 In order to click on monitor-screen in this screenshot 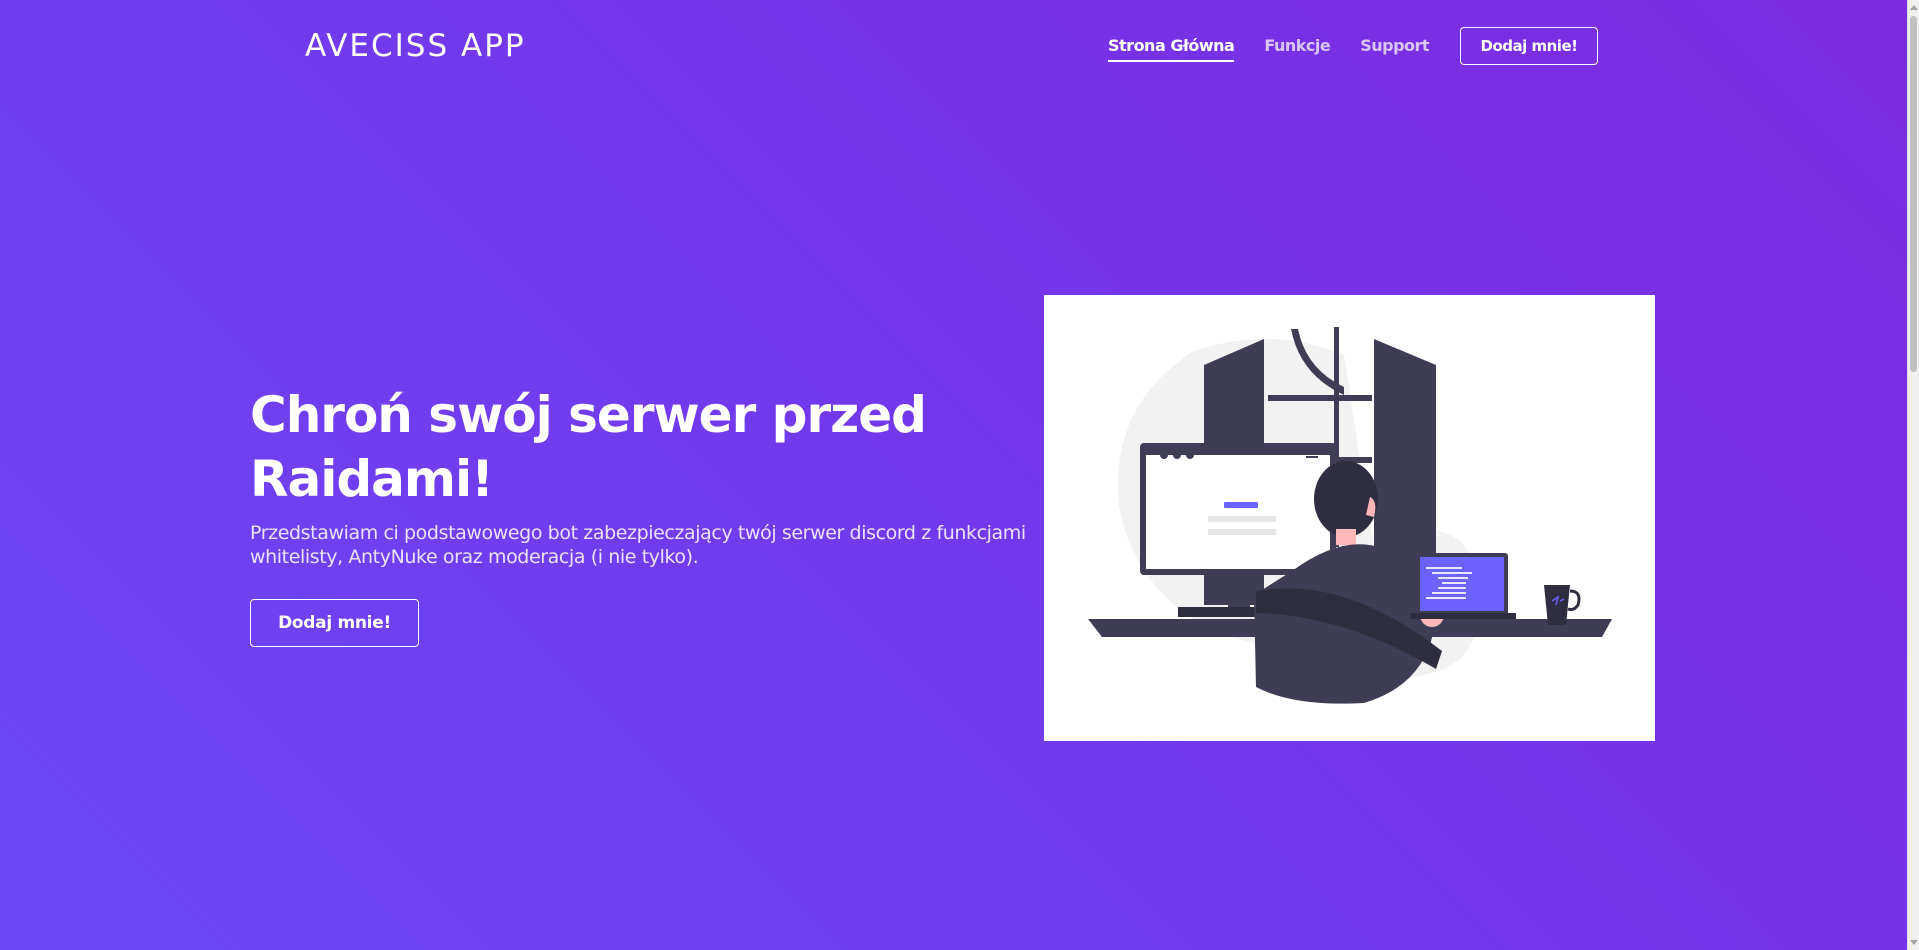, I will do `click(1238, 512)`.